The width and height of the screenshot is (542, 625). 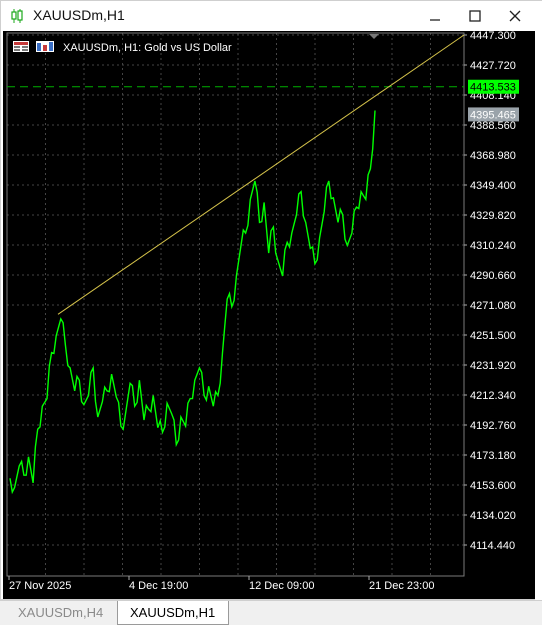 I want to click on title-bar: XAUUSDm,H1, so click(x=271, y=16).